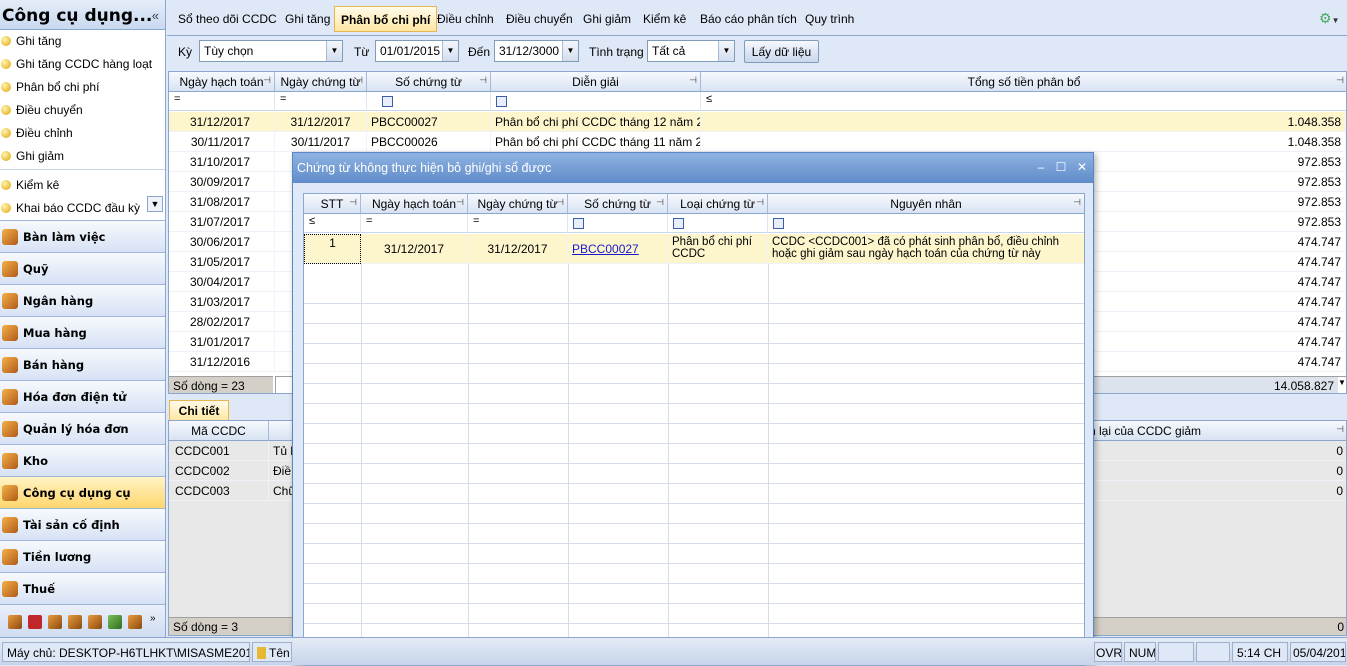  Describe the element at coordinates (1330, 19) in the screenshot. I see `gear-icon: ⚙▼` at that location.